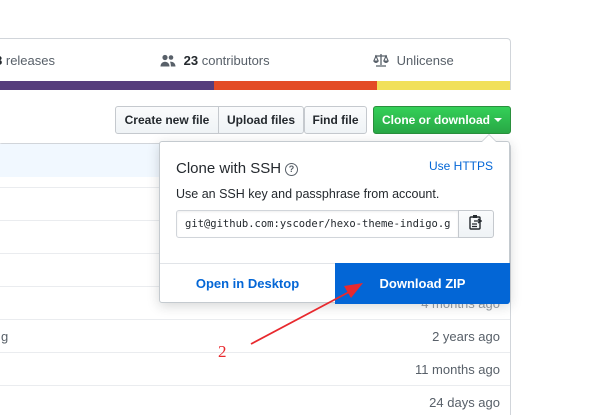 Image resolution: width=604 pixels, height=415 pixels. What do you see at coordinates (1, 60) in the screenshot?
I see `releases-count: 8` at bounding box center [1, 60].